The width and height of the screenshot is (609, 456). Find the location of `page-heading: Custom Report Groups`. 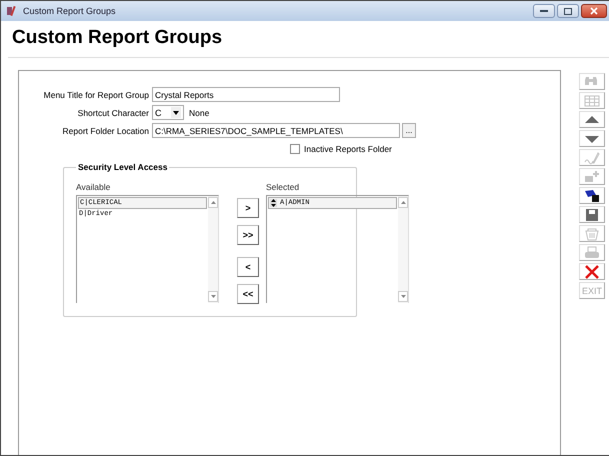

page-heading: Custom Report Groups is located at coordinates (308, 39).